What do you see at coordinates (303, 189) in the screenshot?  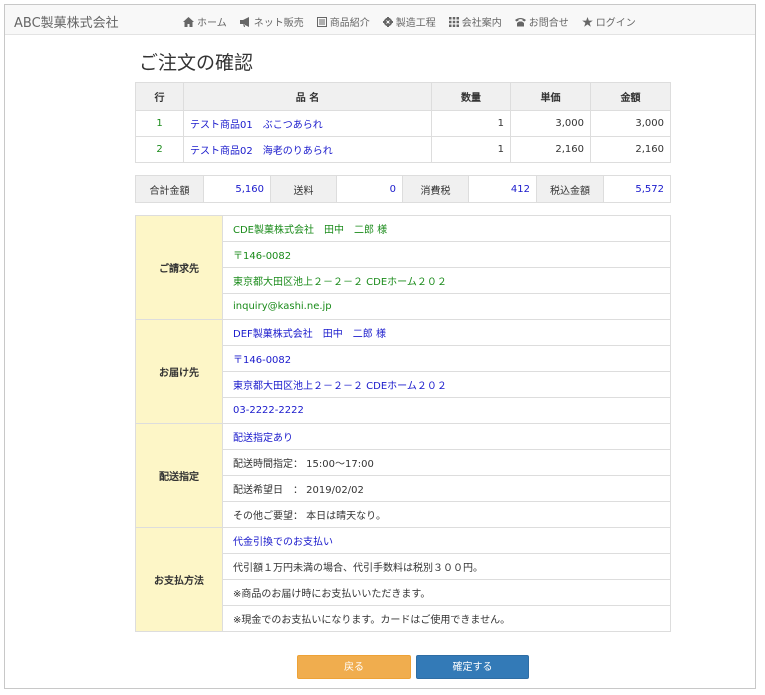 I see `shipping-fee-label: 送料` at bounding box center [303, 189].